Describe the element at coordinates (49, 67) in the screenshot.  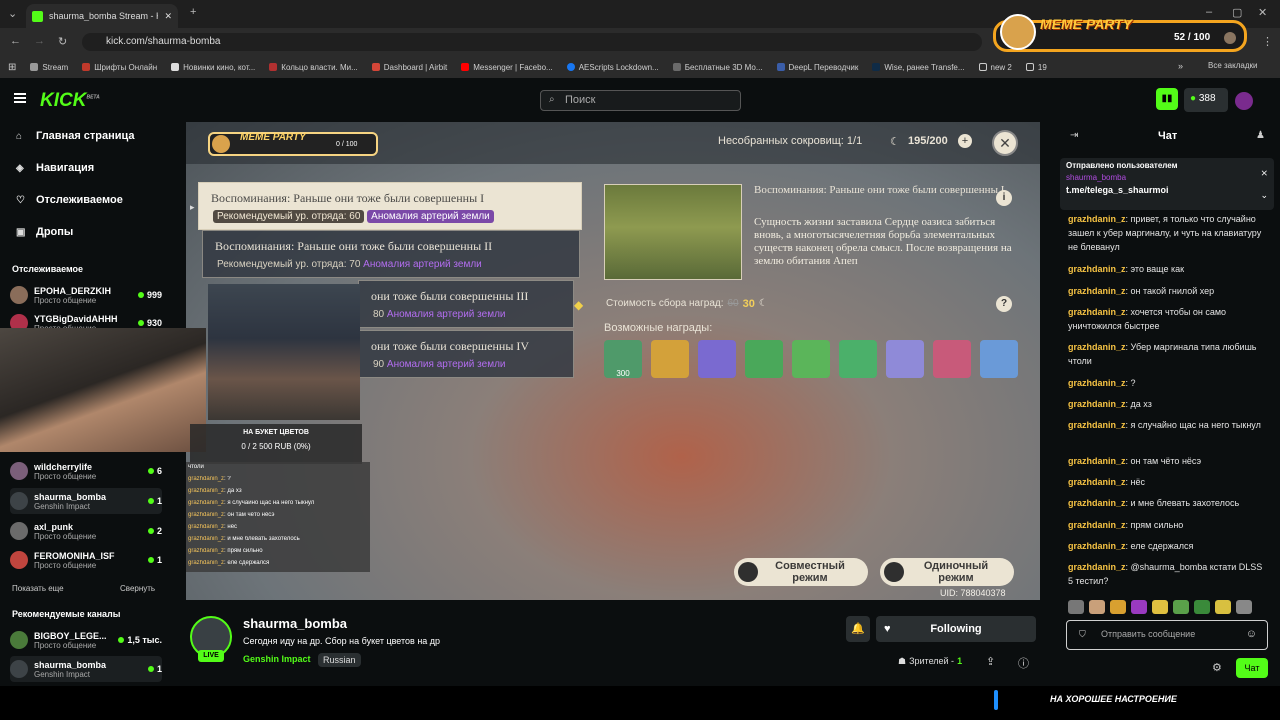
I see `bookmark-item: Stream` at that location.